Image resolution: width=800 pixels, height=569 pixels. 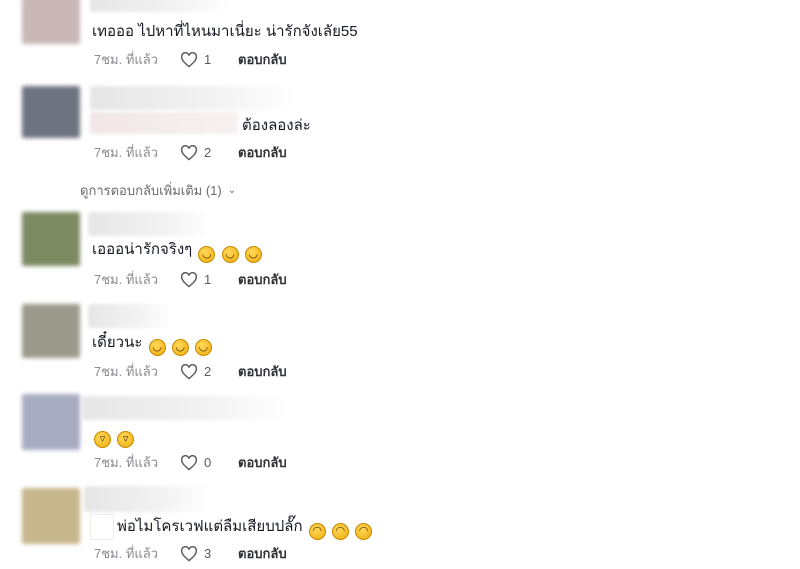 What do you see at coordinates (151, 190) in the screenshot?
I see `view-more-replies-label: ดูการตอบกลับเพิ่มเติม (1)` at bounding box center [151, 190].